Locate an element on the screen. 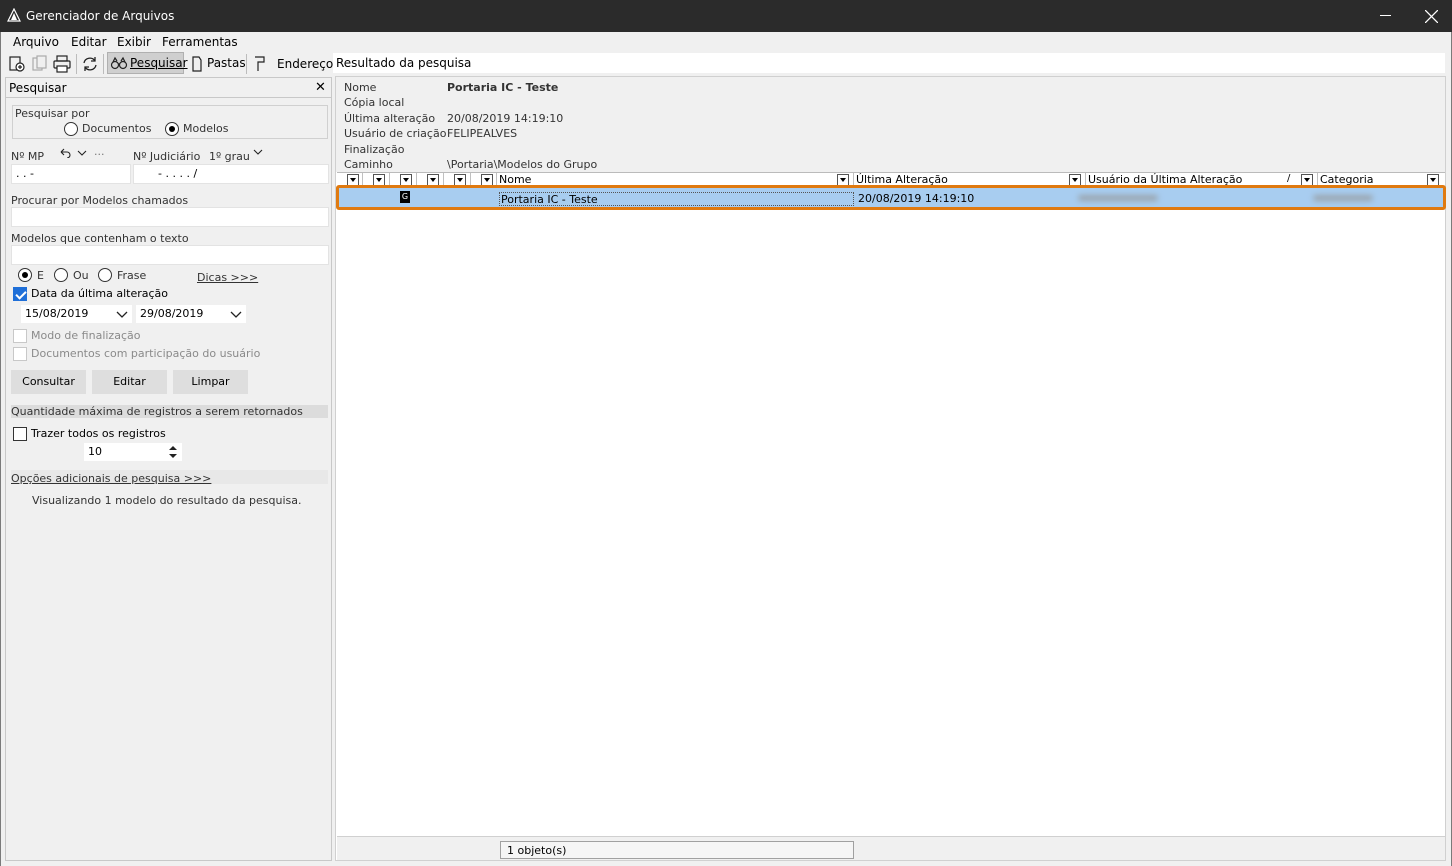 Image resolution: width=1452 pixels, height=866 pixels. binoculars-icon is located at coordinates (119, 63).